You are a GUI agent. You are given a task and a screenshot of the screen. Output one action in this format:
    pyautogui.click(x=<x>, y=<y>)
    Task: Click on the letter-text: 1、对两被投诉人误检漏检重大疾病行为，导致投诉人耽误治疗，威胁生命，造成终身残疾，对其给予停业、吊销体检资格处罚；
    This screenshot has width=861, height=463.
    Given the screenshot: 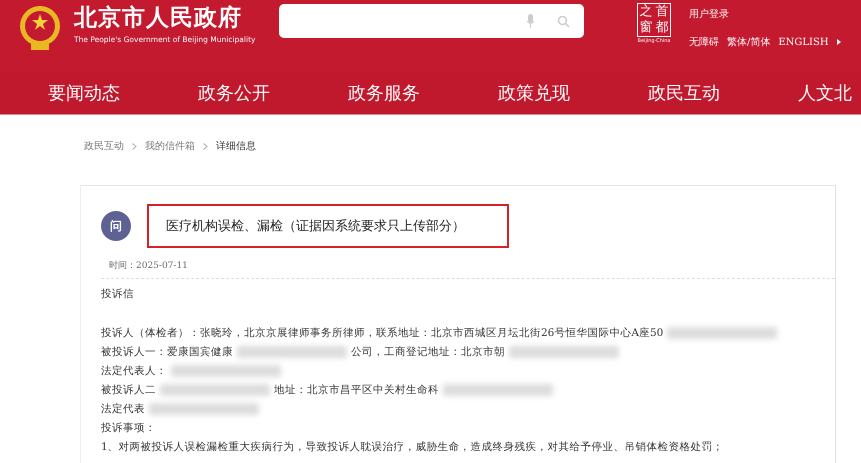 What is the action you would take?
    pyautogui.click(x=412, y=447)
    